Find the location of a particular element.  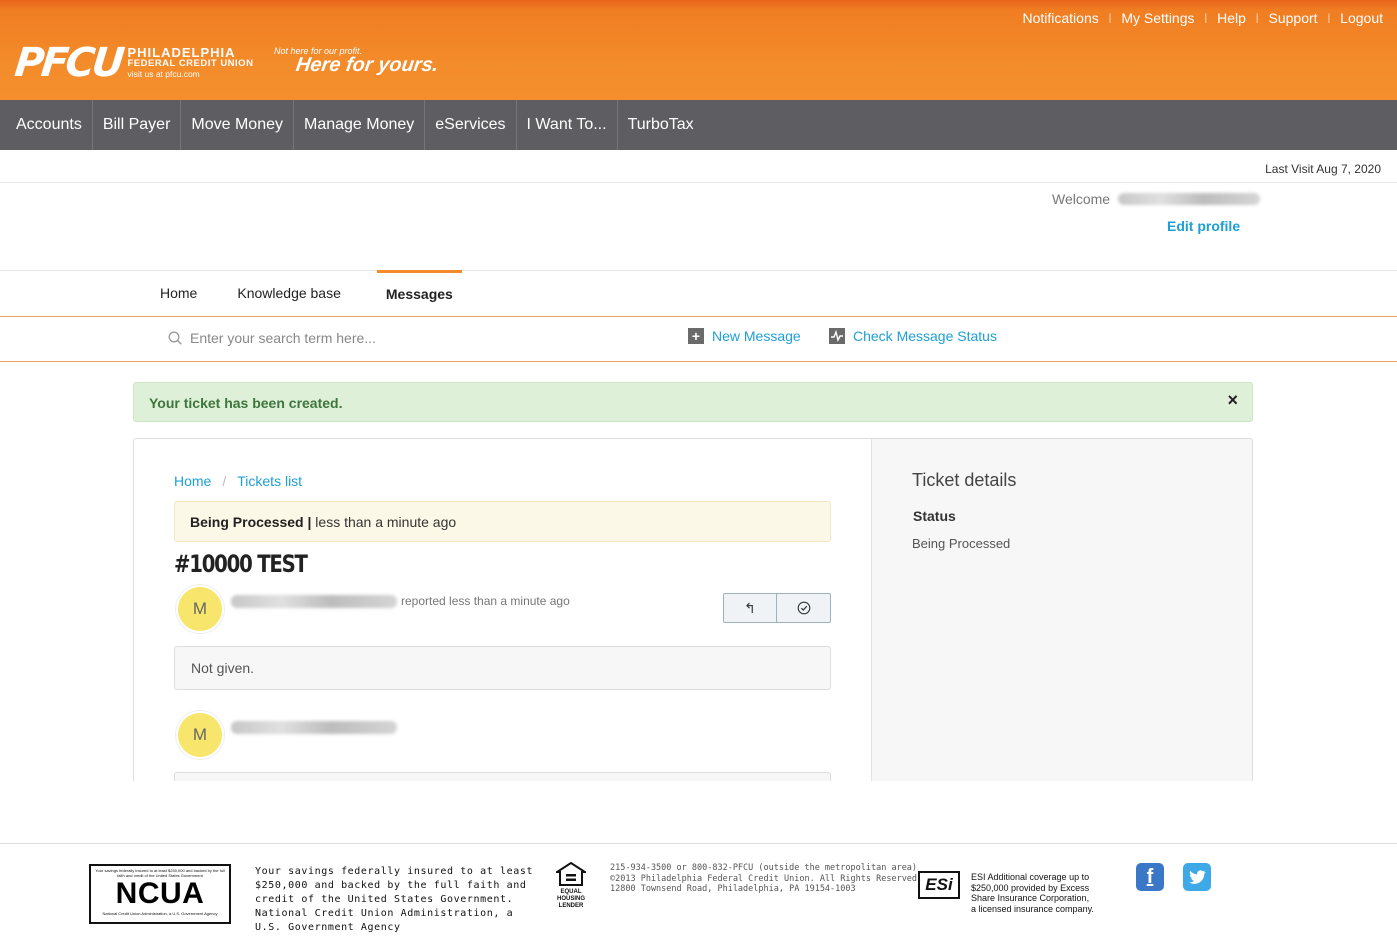

redacted-username is located at coordinates (1189, 199).